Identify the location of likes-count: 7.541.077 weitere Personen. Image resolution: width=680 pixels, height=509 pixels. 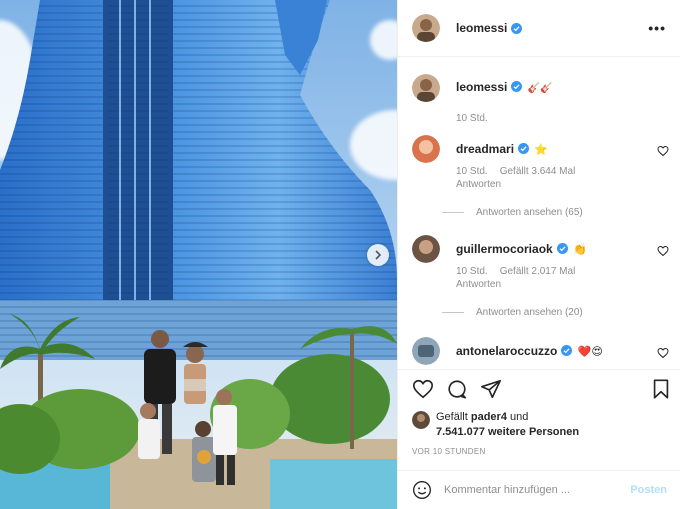
(507, 432).